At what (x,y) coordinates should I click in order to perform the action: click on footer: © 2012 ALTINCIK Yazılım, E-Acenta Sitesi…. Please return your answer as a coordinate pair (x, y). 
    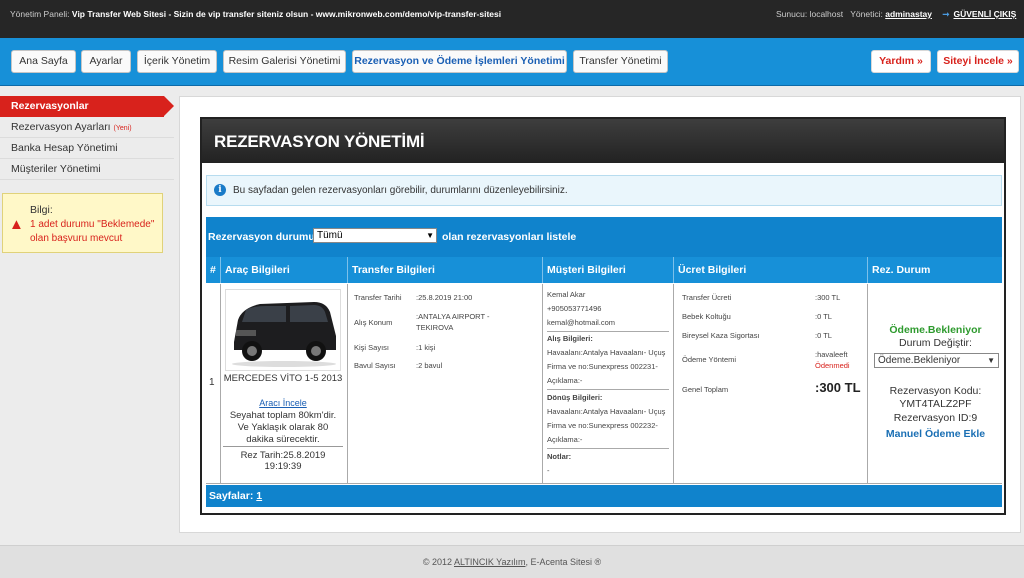
    Looking at the image, I should click on (512, 561).